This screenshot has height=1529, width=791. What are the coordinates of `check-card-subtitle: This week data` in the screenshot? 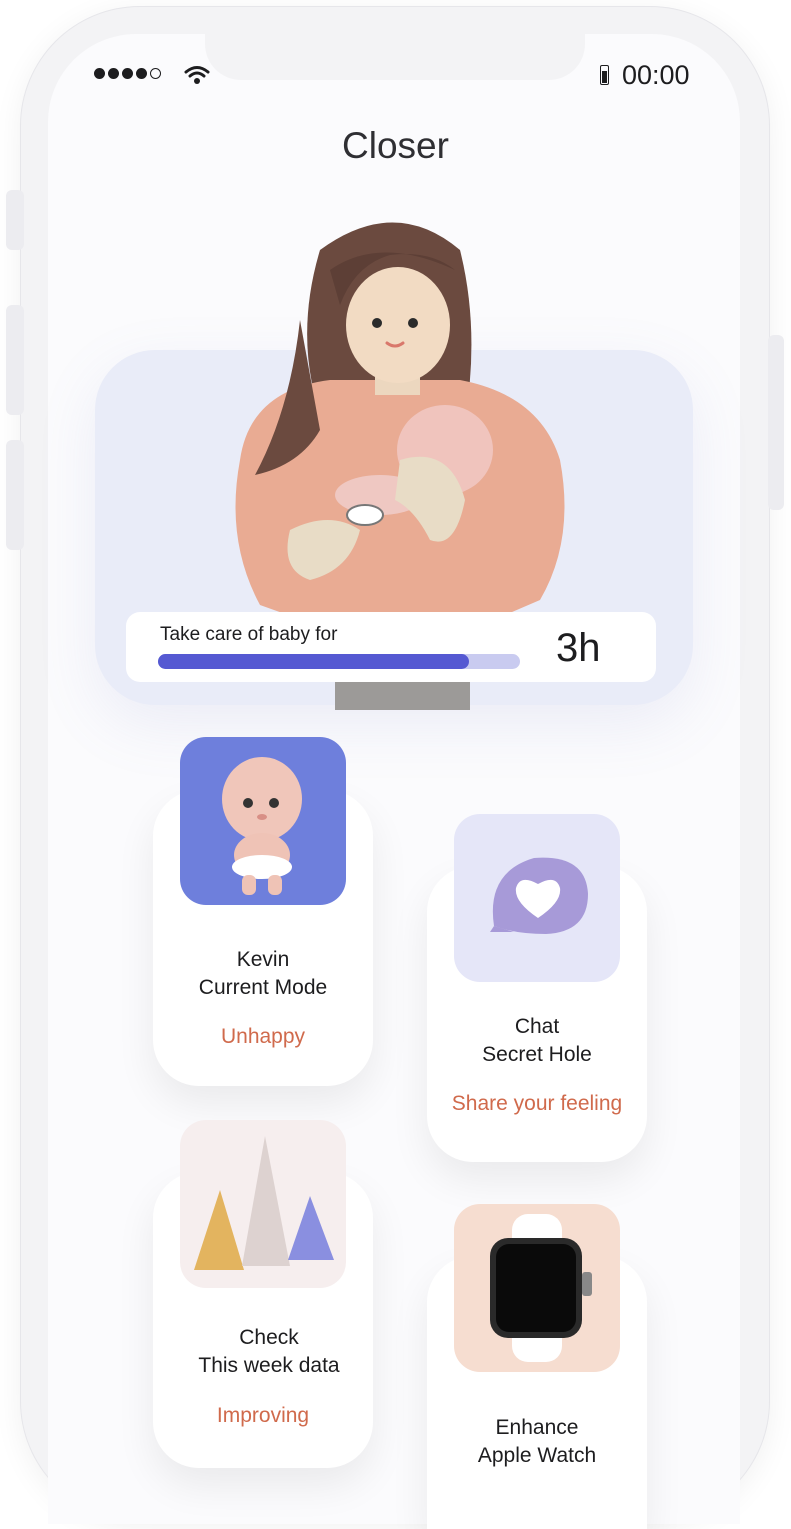 It's located at (269, 1365).